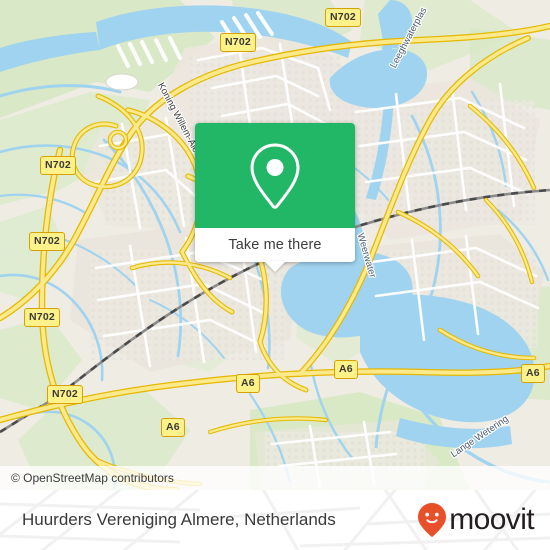 This screenshot has height=550, width=550. I want to click on take-me-there-popup: Take me there, so click(275, 197).